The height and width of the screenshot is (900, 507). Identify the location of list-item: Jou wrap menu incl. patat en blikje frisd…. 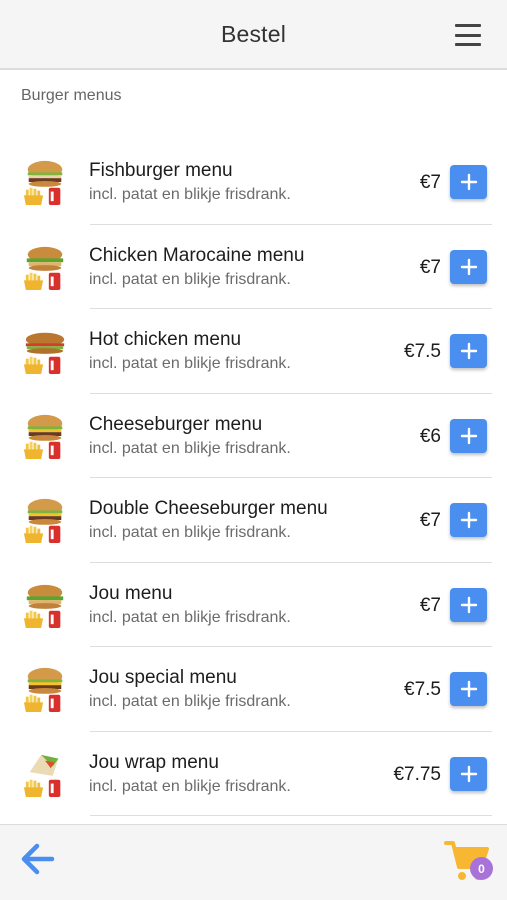
(253, 774).